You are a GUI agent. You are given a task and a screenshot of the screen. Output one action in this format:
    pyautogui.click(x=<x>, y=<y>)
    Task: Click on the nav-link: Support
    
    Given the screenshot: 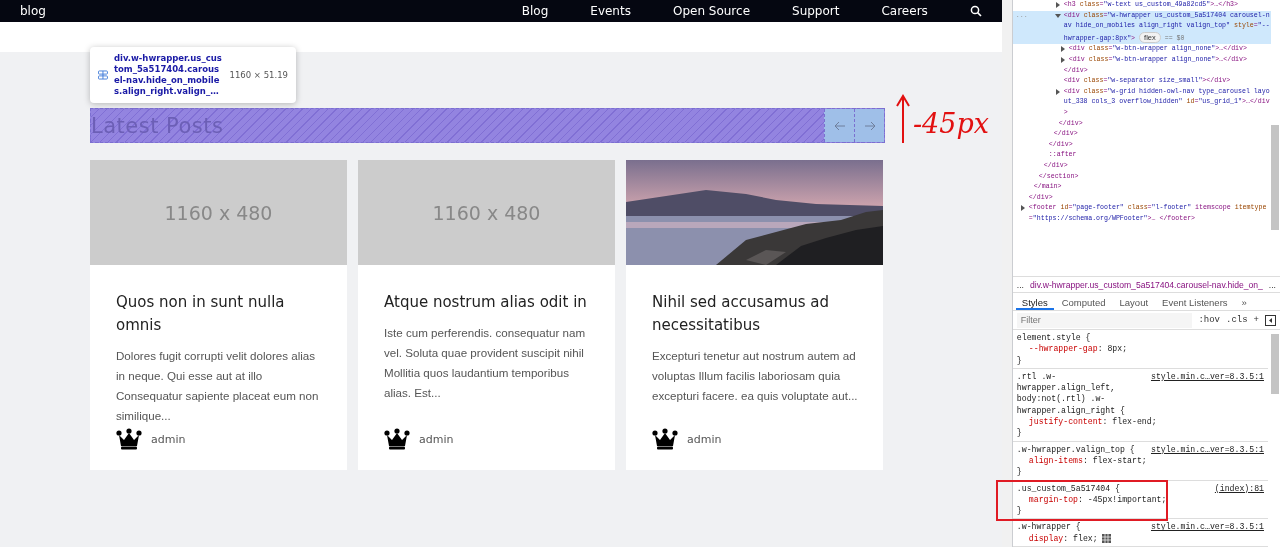 What is the action you would take?
    pyautogui.click(x=816, y=11)
    